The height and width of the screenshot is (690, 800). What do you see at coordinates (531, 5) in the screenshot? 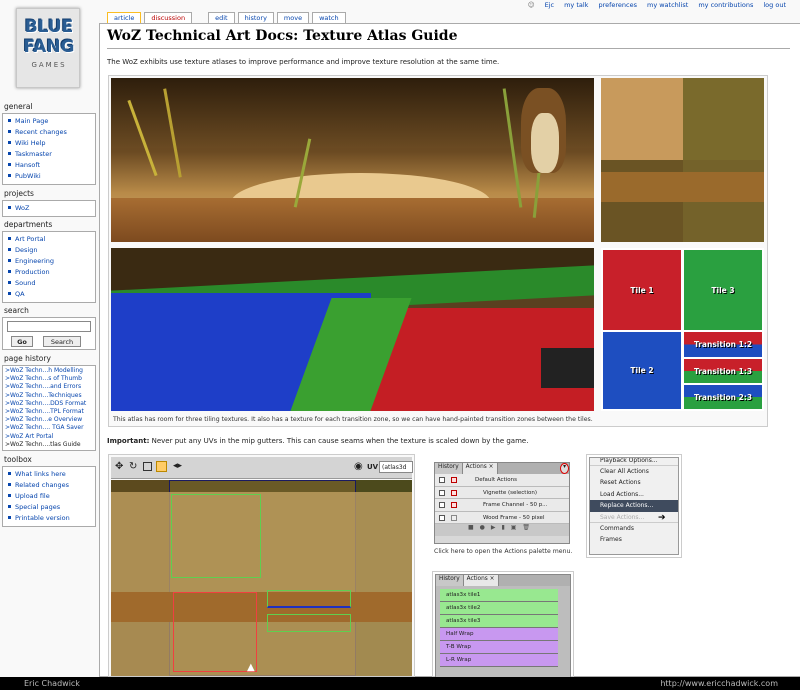
I see `user-icon: ☺` at bounding box center [531, 5].